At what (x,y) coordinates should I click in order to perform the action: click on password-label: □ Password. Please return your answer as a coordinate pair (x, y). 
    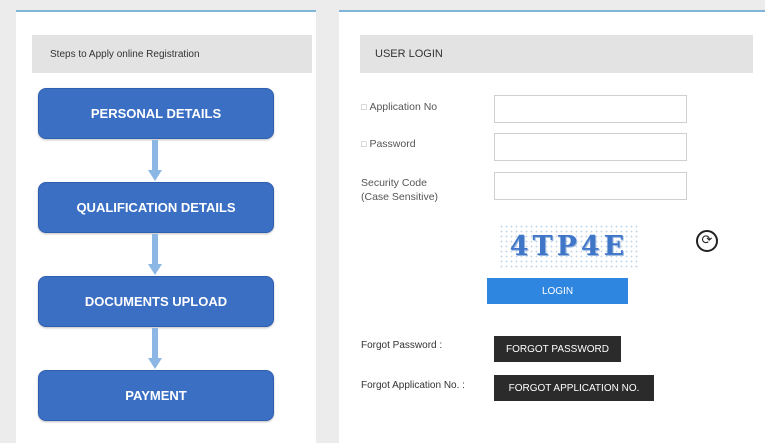
    Looking at the image, I should click on (388, 144).